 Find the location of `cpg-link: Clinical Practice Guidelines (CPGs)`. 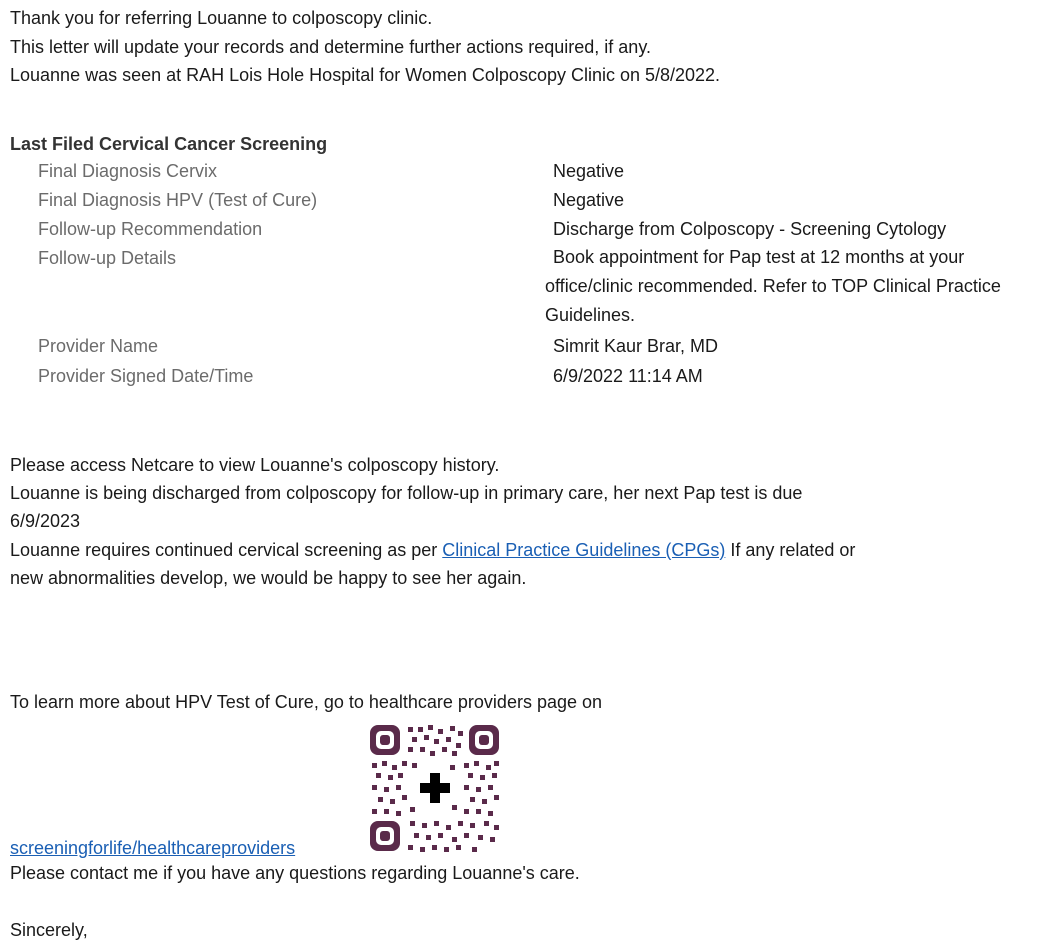

cpg-link: Clinical Practice Guidelines (CPGs) is located at coordinates (583, 550).